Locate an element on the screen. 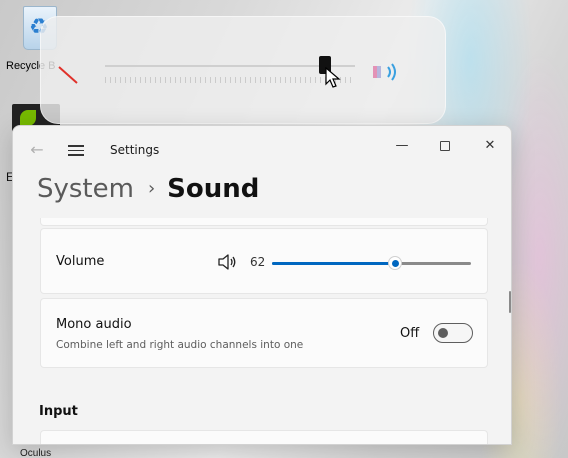  breadcrumb-system: System is located at coordinates (85, 189).